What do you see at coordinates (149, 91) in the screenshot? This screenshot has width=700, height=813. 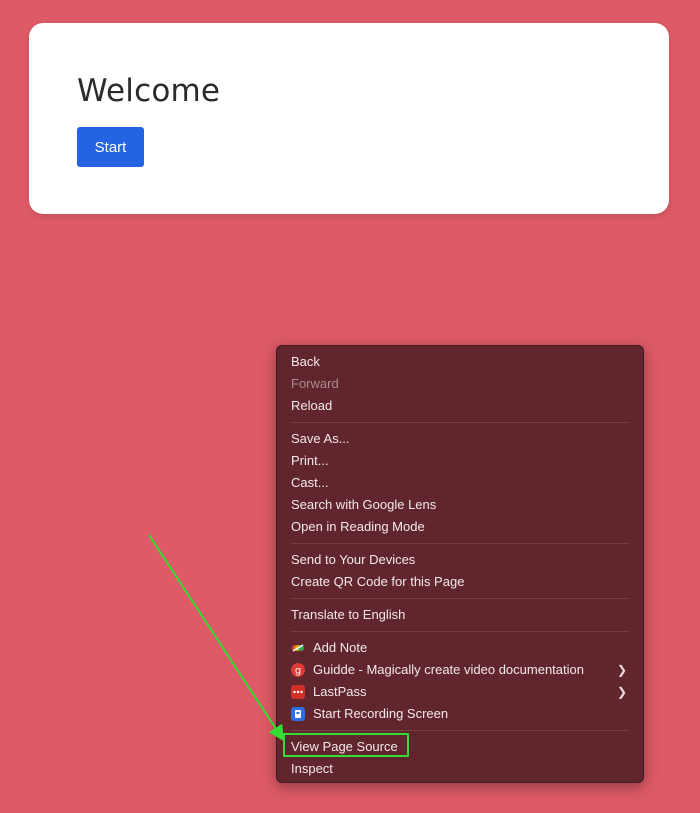 I see `page-title: Welcome` at bounding box center [149, 91].